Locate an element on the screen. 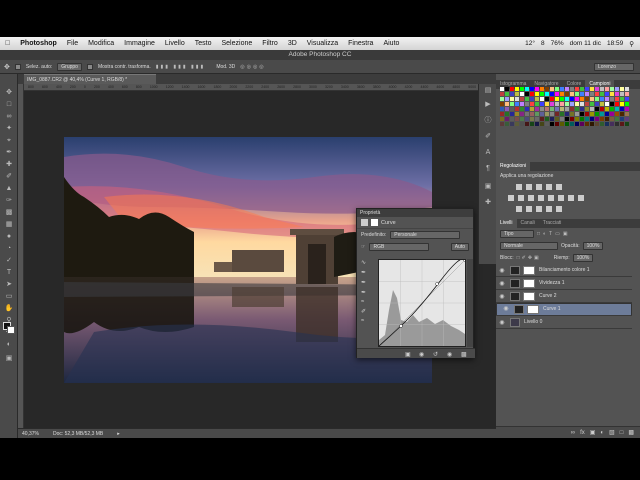  mask-icon is located at coordinates (374, 222).